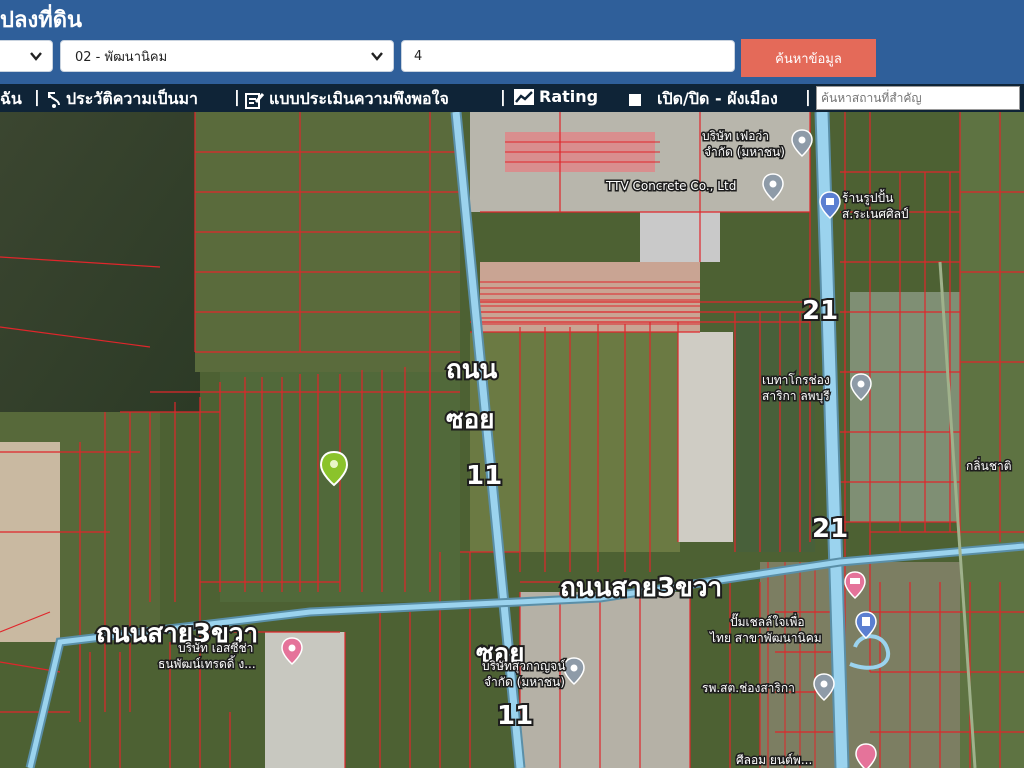 The height and width of the screenshot is (768, 1024). Describe the element at coordinates (635, 99) in the screenshot. I see `checkbox` at that location.